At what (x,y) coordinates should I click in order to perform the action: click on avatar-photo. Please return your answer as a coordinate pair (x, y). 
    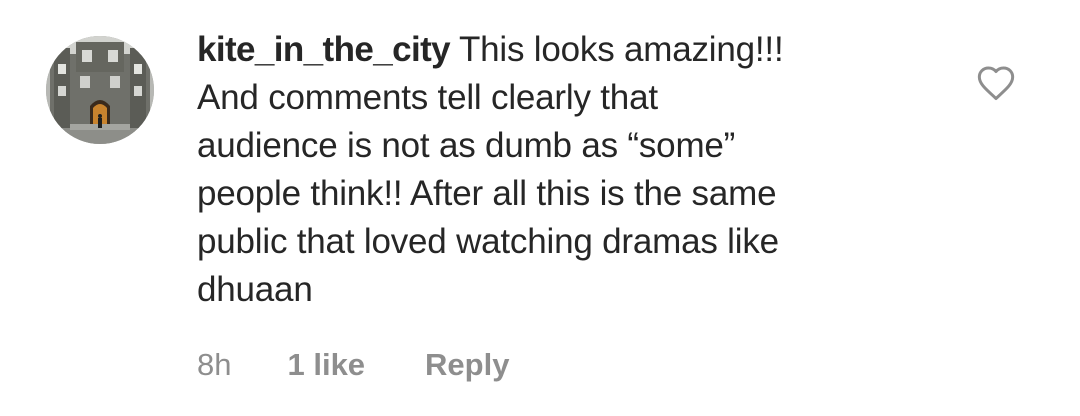
    Looking at the image, I should click on (100, 90).